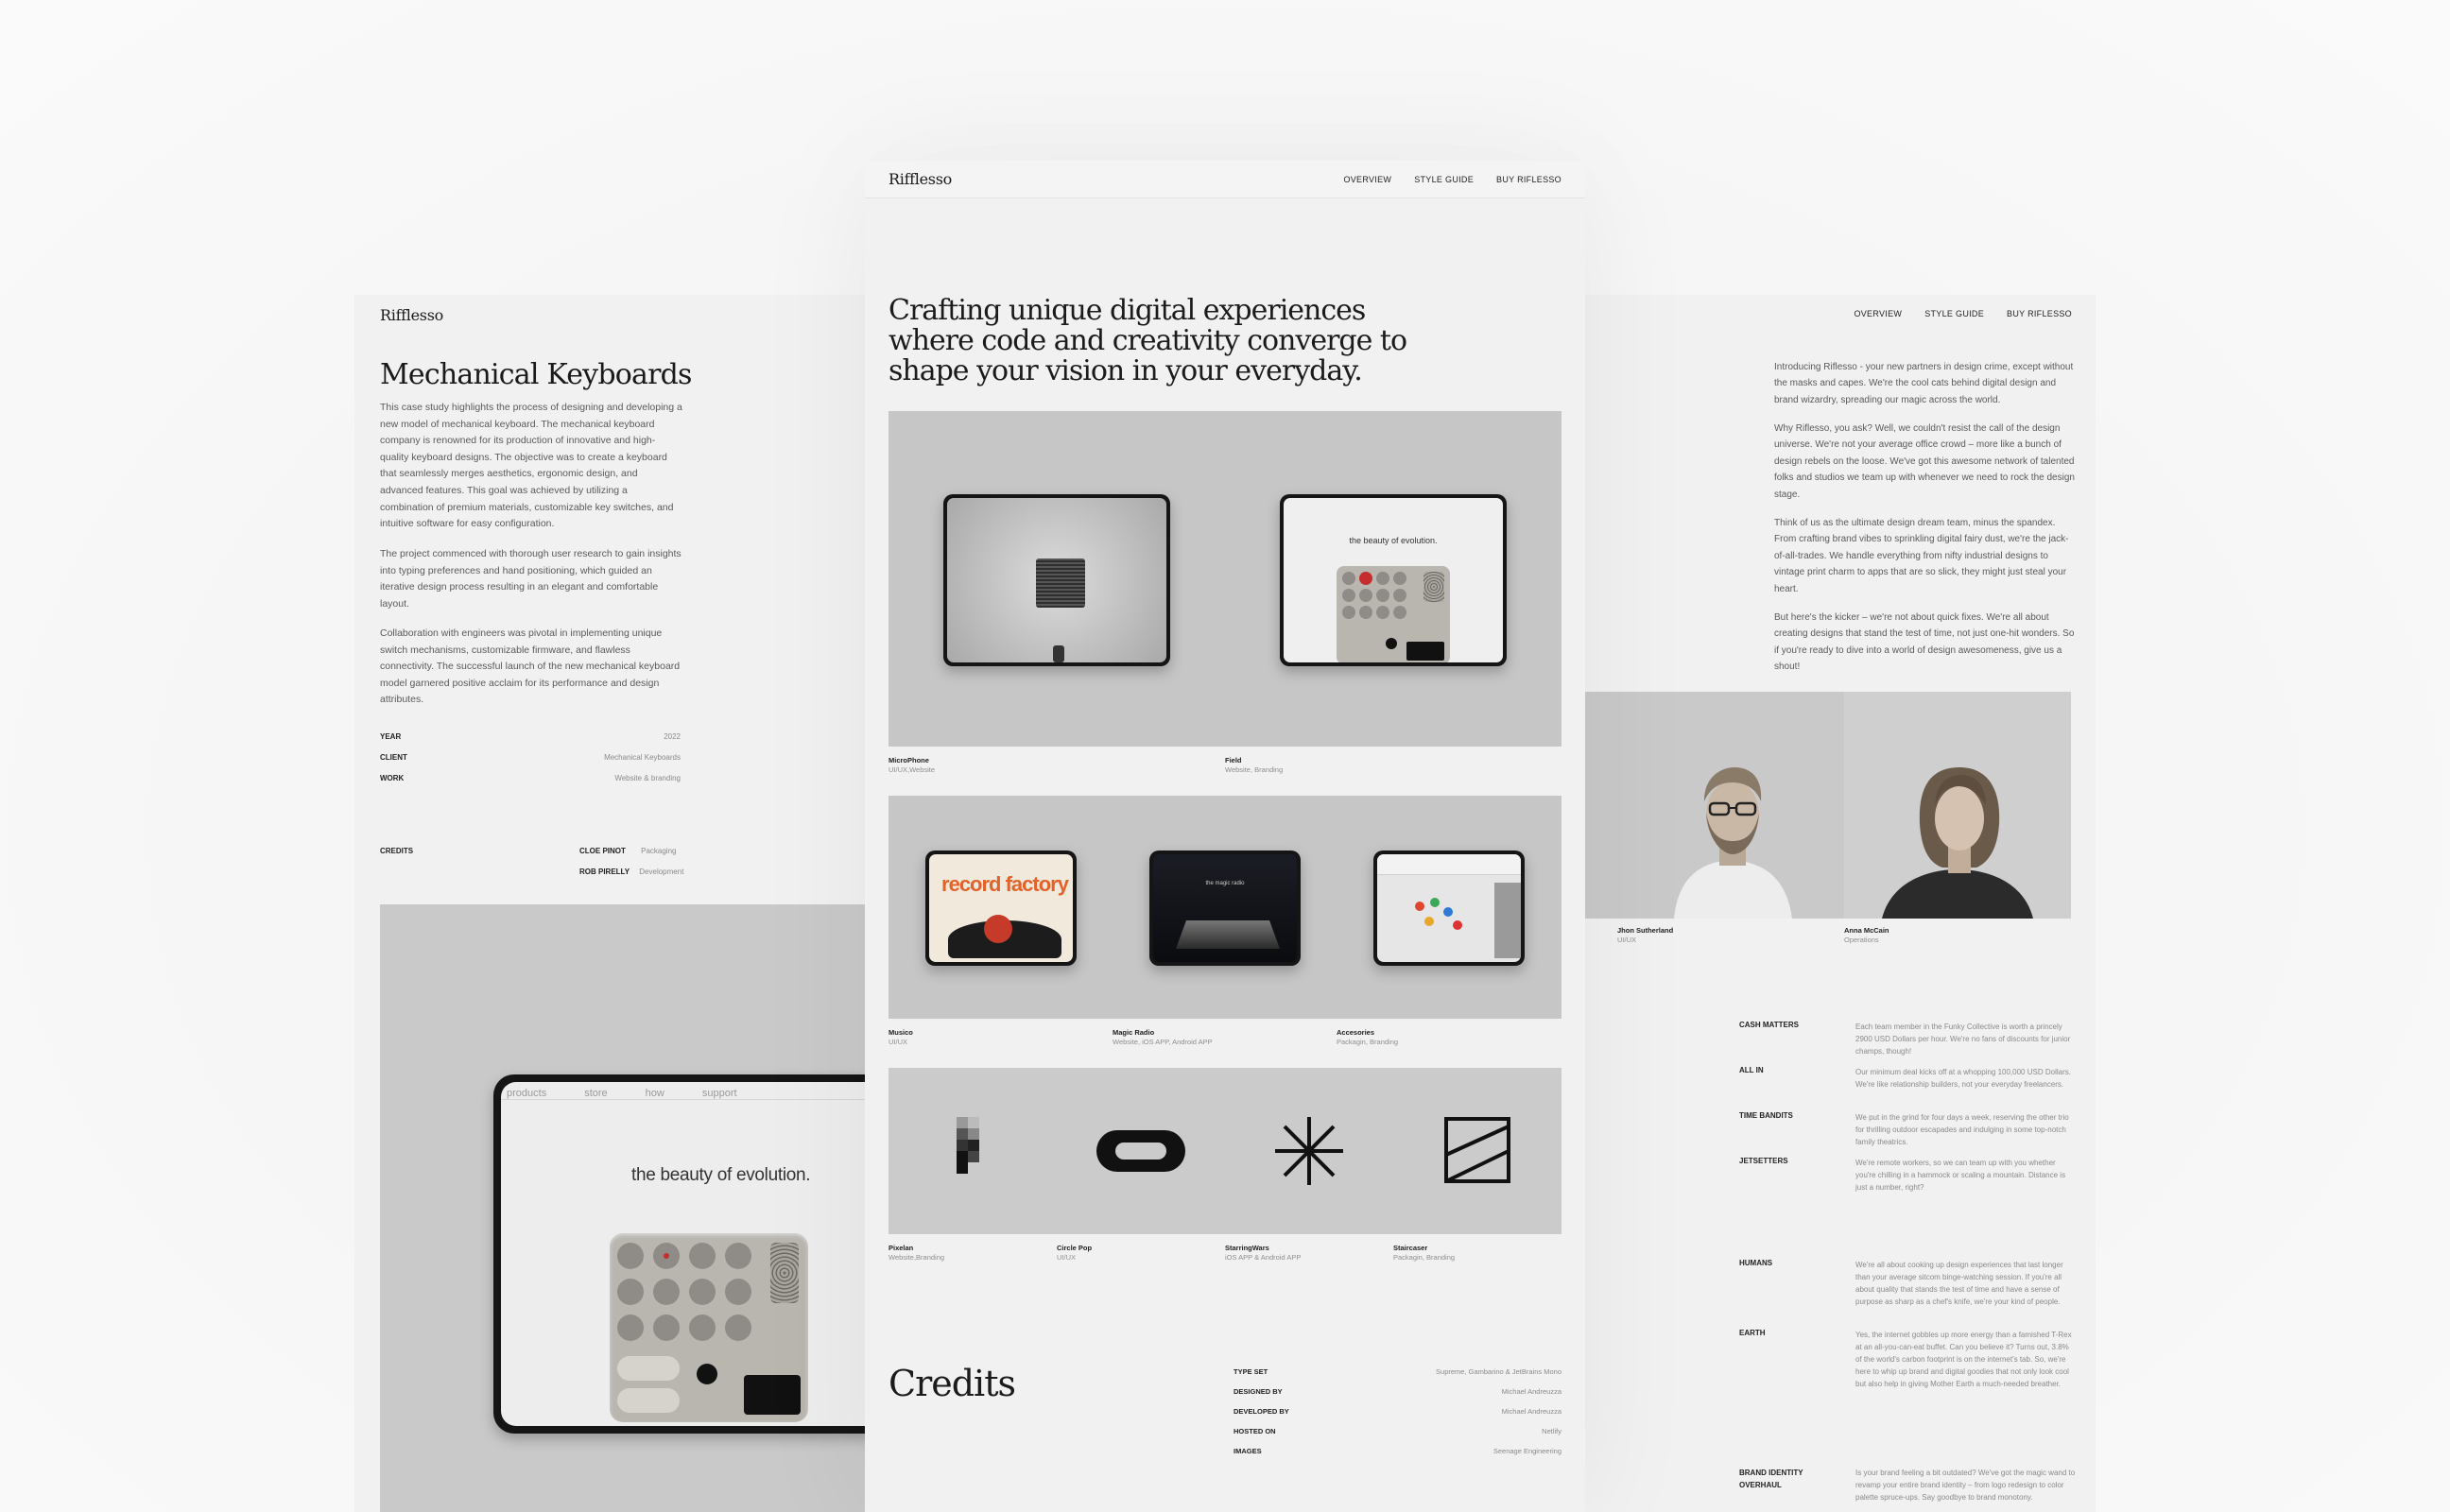 The width and height of the screenshot is (2450, 1512). I want to click on tablet-mockup: the beauty of evolution., so click(1393, 580).